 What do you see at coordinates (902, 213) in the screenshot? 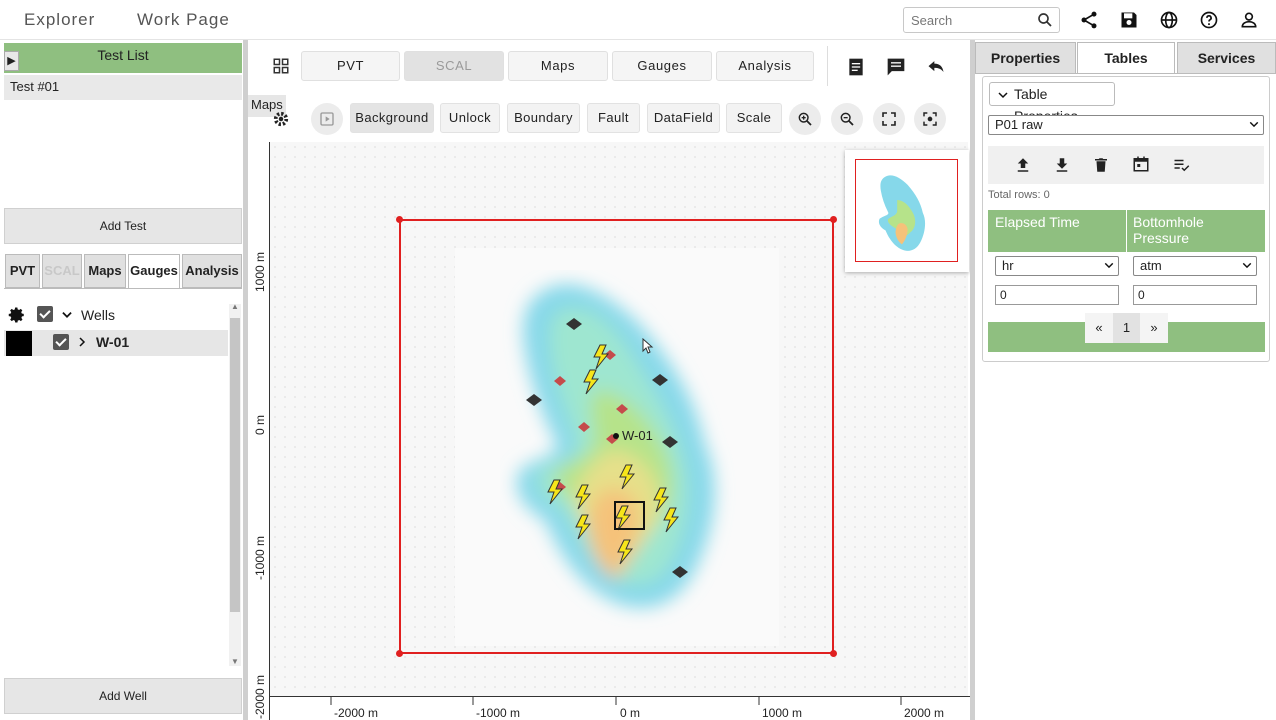
I see `minimap-contour` at bounding box center [902, 213].